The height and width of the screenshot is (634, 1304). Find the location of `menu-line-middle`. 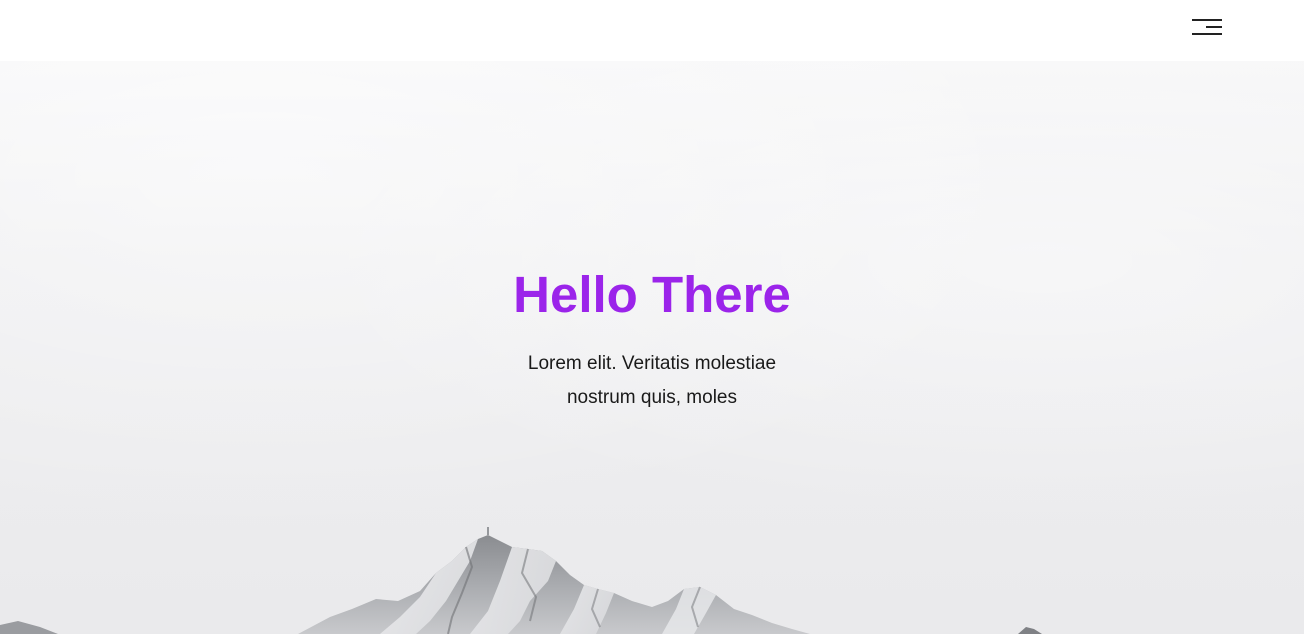

menu-line-middle is located at coordinates (1214, 27).